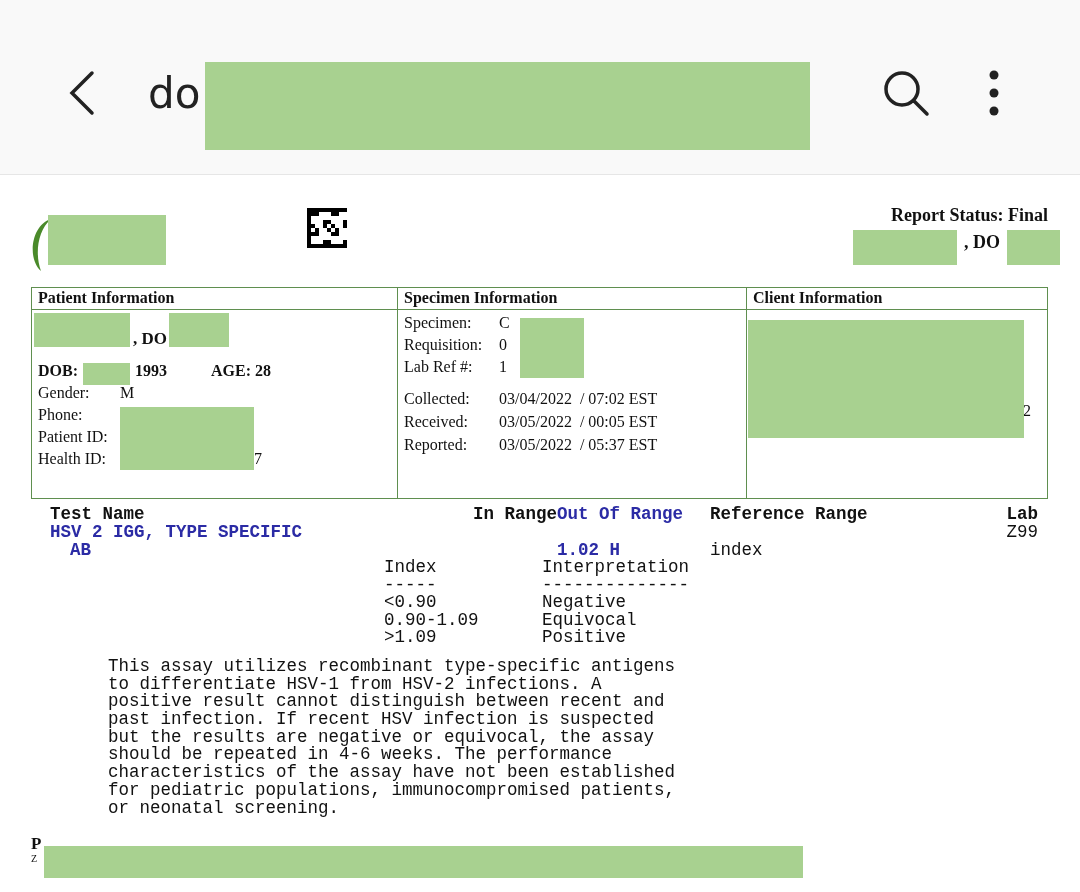  What do you see at coordinates (58, 371) in the screenshot?
I see `field-label: DOB:` at bounding box center [58, 371].